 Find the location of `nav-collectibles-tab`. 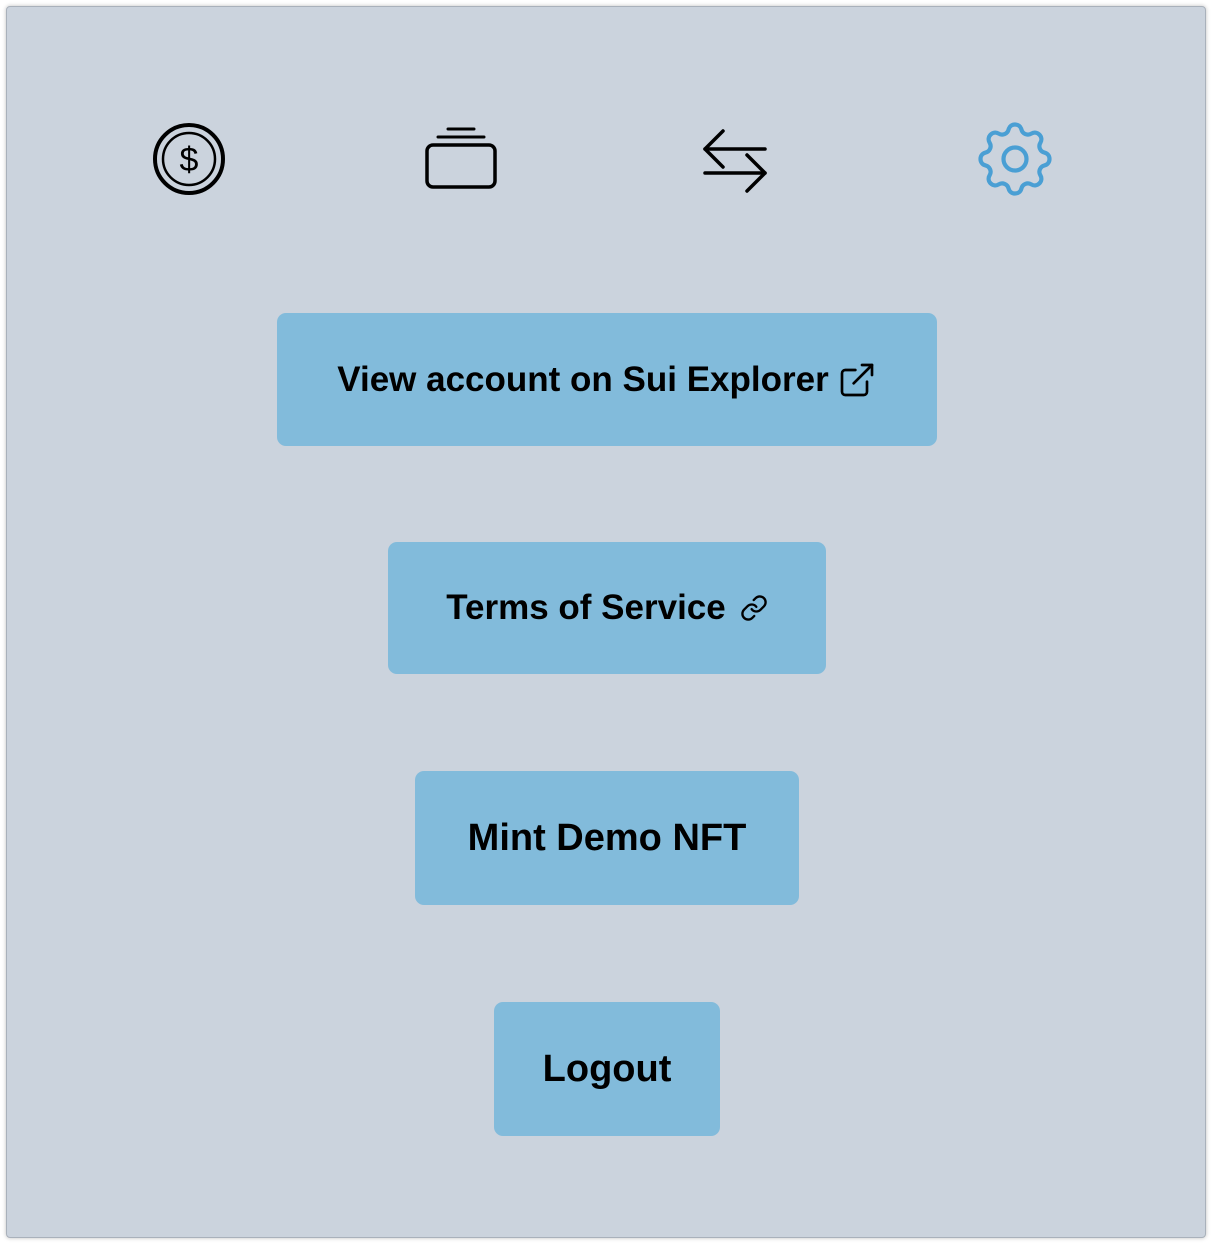

nav-collectibles-tab is located at coordinates (461, 159).